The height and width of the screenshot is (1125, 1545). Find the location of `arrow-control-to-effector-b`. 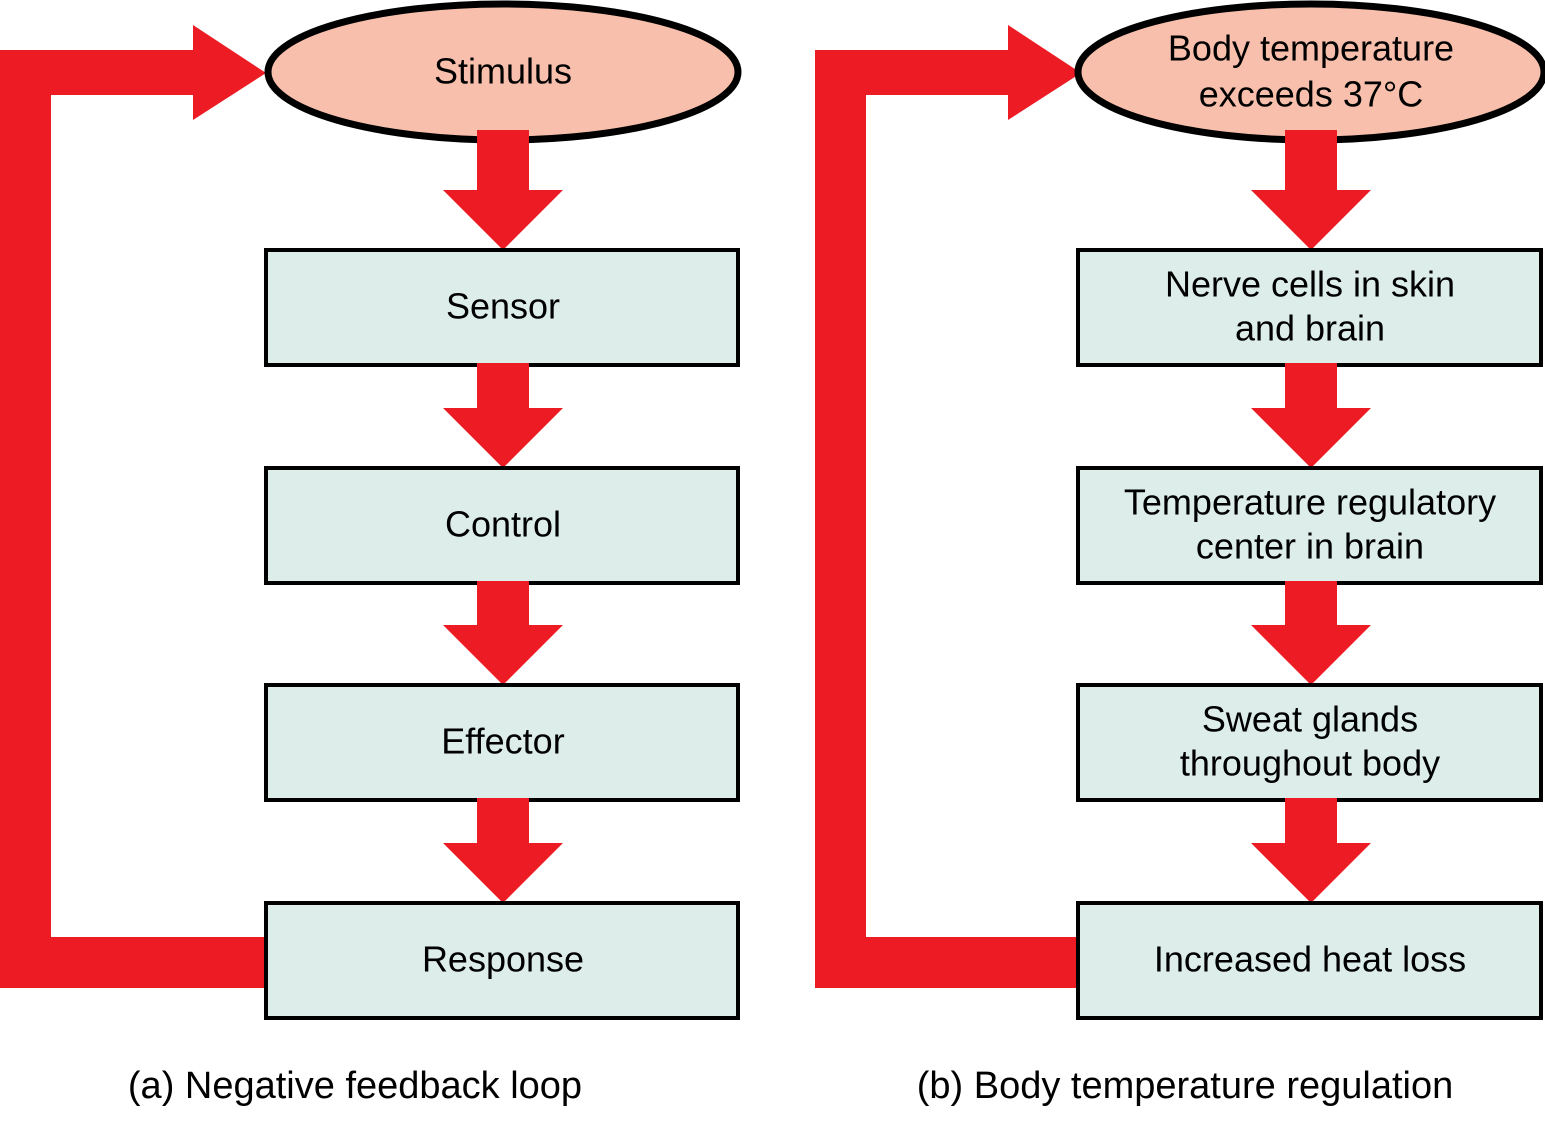

arrow-control-to-effector-b is located at coordinates (1311, 633).